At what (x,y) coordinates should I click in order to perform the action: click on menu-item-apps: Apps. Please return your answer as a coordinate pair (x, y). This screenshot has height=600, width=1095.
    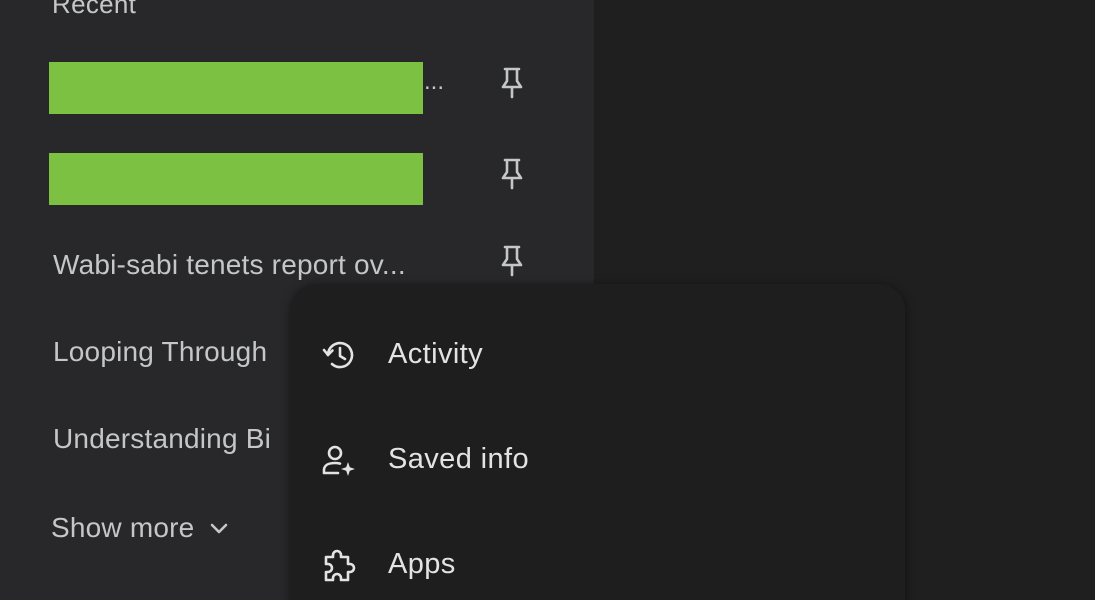
    Looking at the image, I should click on (598, 556).